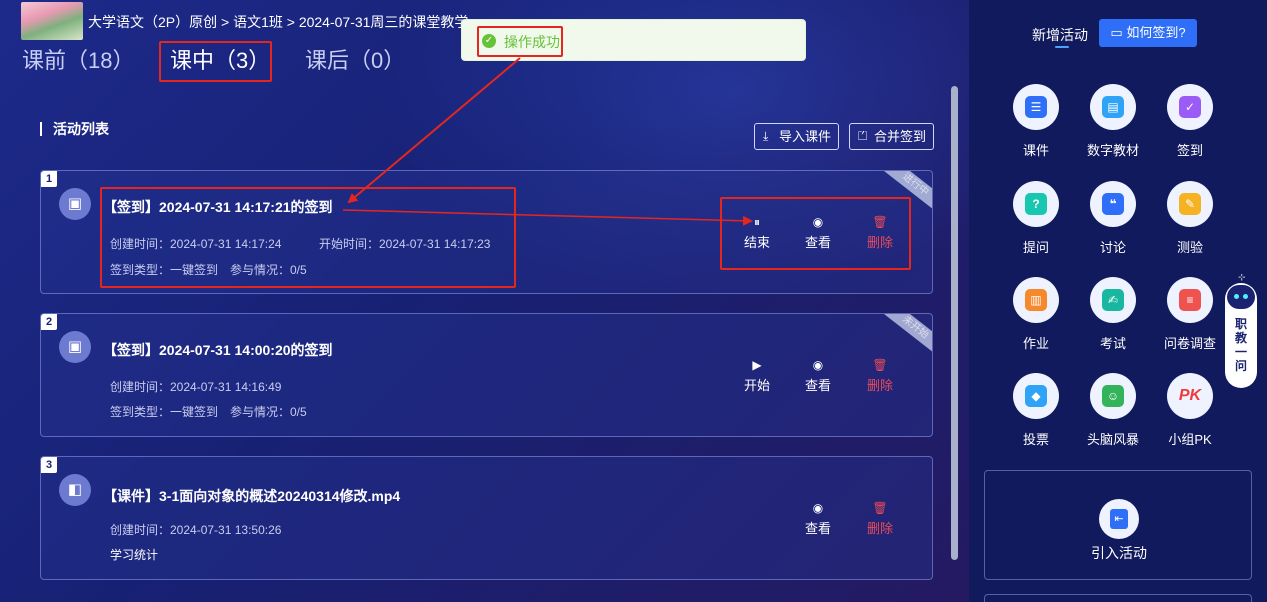 The height and width of the screenshot is (602, 1267). I want to click on tool-vote: ◆ 投票, so click(1036, 410).